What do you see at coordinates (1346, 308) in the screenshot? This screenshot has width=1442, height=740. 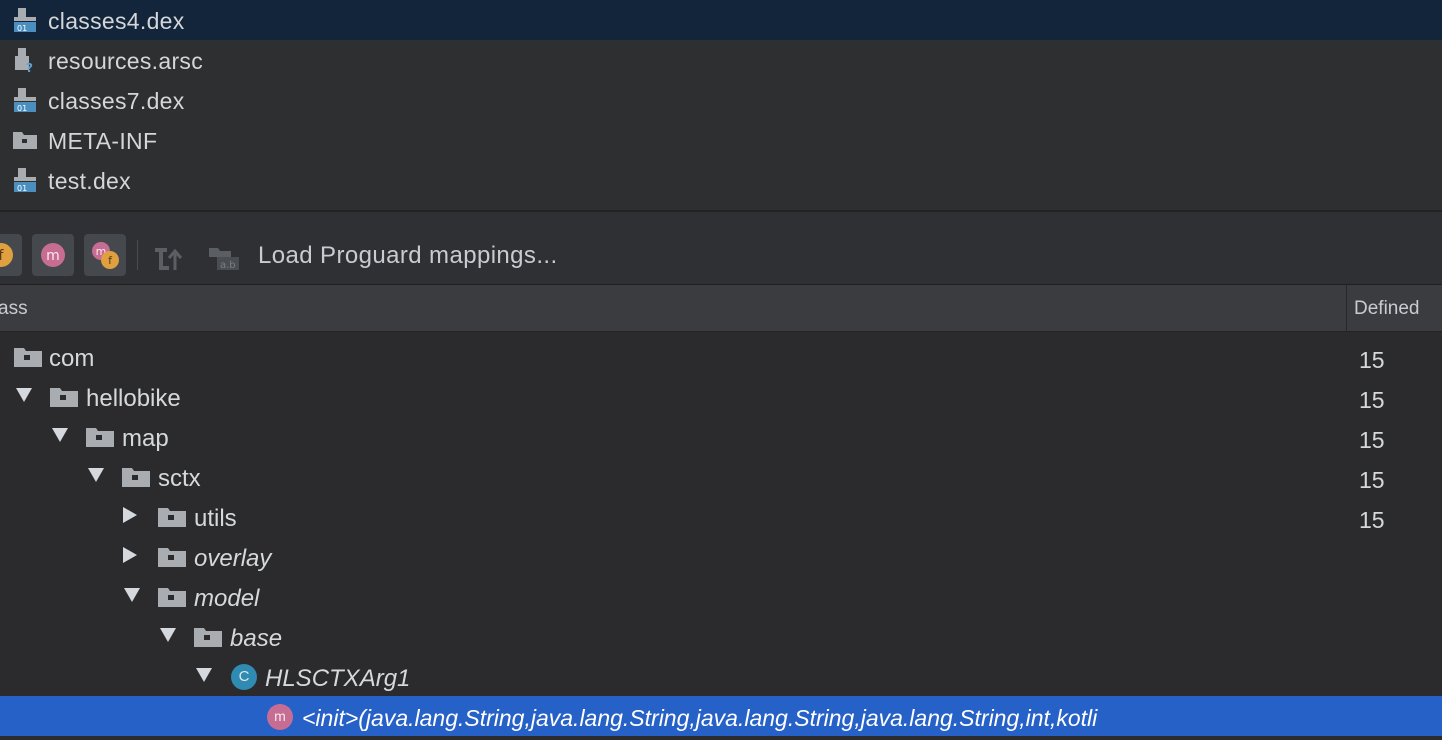 I see `column-separator` at bounding box center [1346, 308].